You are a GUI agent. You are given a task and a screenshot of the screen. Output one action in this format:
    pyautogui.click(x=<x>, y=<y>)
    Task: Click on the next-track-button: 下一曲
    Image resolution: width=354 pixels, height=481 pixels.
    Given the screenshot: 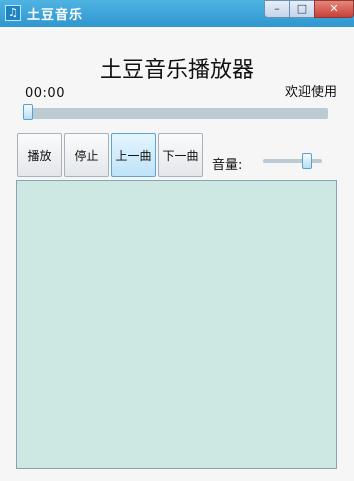 What is the action you would take?
    pyautogui.click(x=180, y=155)
    